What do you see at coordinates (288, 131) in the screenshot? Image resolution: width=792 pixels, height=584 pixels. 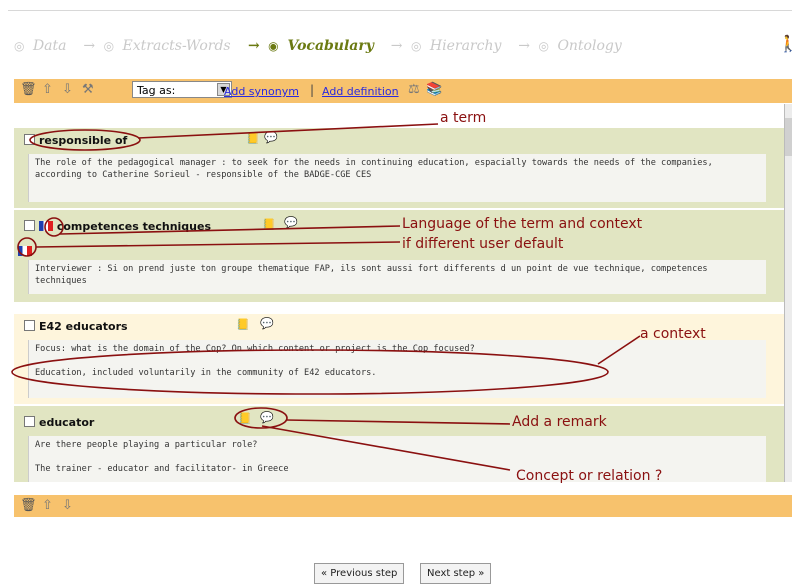 I see `term-pointer` at bounding box center [288, 131].